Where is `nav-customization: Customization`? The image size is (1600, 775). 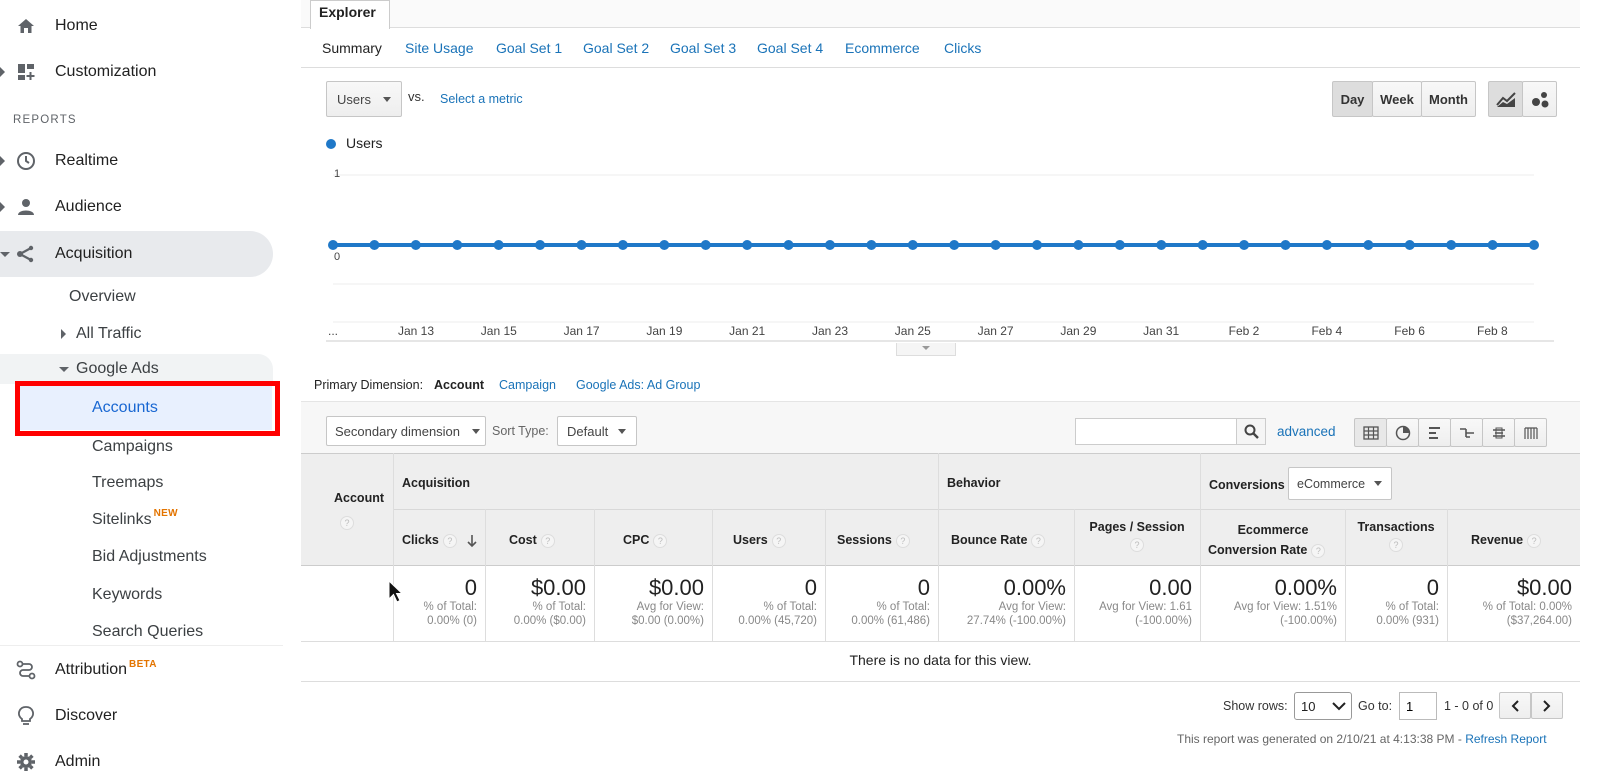 nav-customization: Customization is located at coordinates (136, 72).